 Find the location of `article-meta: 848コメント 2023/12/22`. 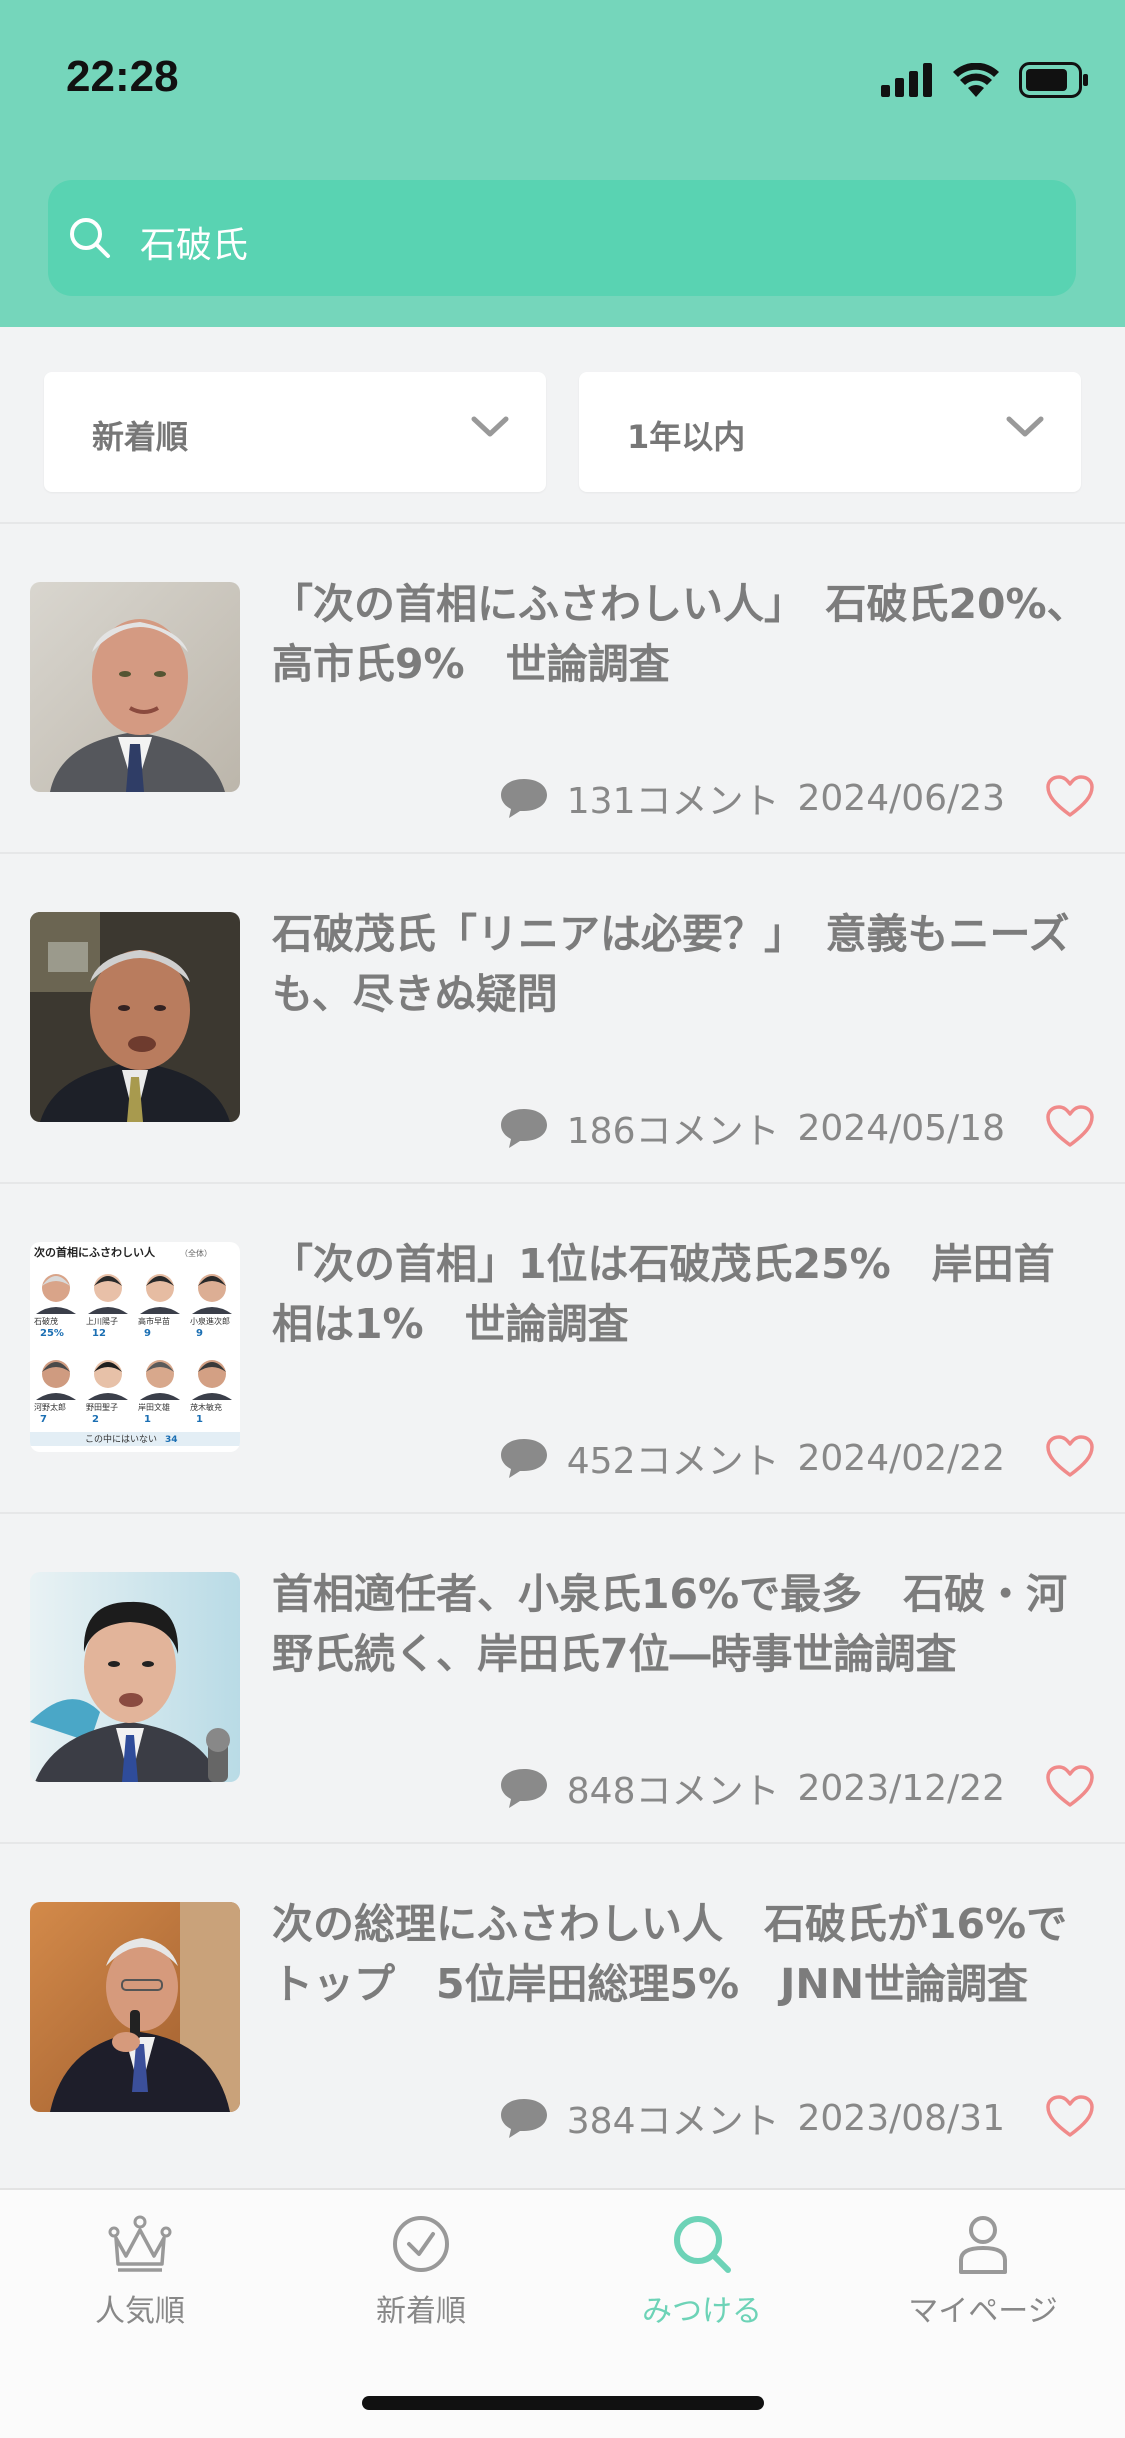

article-meta: 848コメント 2023/12/22 is located at coordinates (752, 1788).